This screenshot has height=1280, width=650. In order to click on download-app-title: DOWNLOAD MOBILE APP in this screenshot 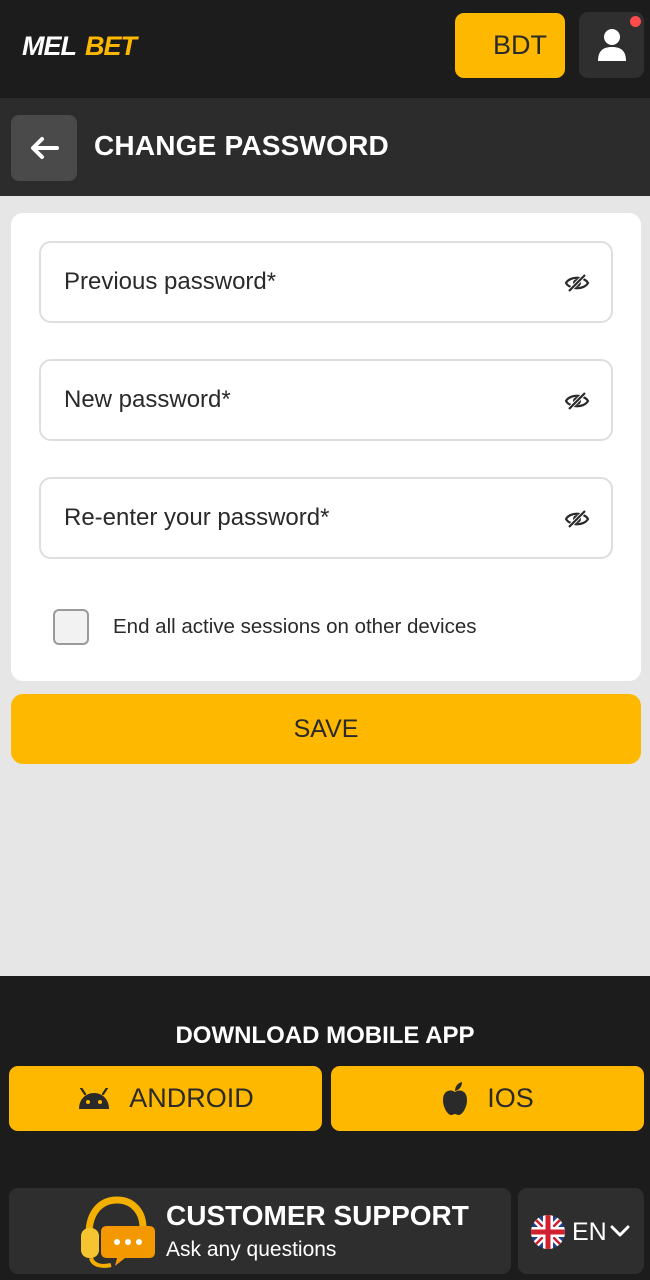, I will do `click(325, 1035)`.